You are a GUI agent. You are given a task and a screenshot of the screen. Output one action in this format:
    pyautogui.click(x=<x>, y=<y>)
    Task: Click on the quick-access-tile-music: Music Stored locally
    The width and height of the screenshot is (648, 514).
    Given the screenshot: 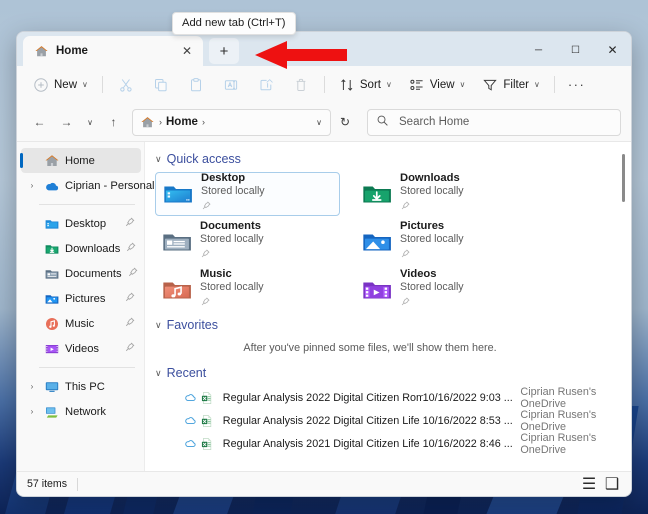 What is the action you would take?
    pyautogui.click(x=247, y=290)
    